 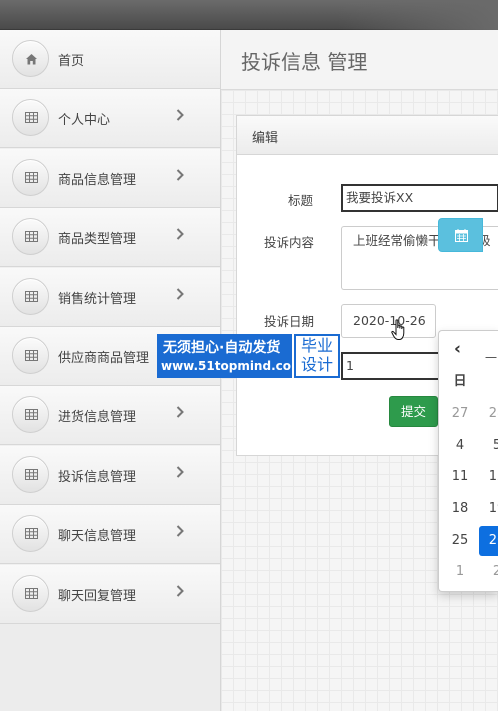 I want to click on top-header-bar, so click(x=249, y=15).